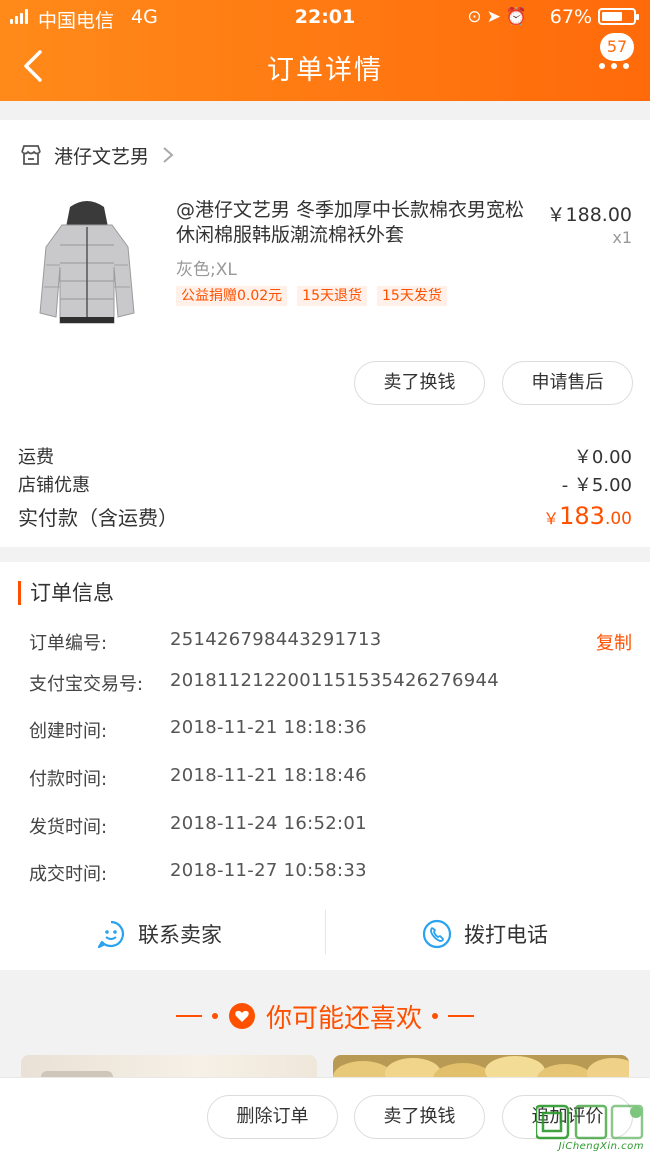 The height and width of the screenshot is (1155, 650). What do you see at coordinates (325, 17) in the screenshot?
I see `status-bar: 中国电信 4G 22:01 ⊙➤⏰ 67%` at bounding box center [325, 17].